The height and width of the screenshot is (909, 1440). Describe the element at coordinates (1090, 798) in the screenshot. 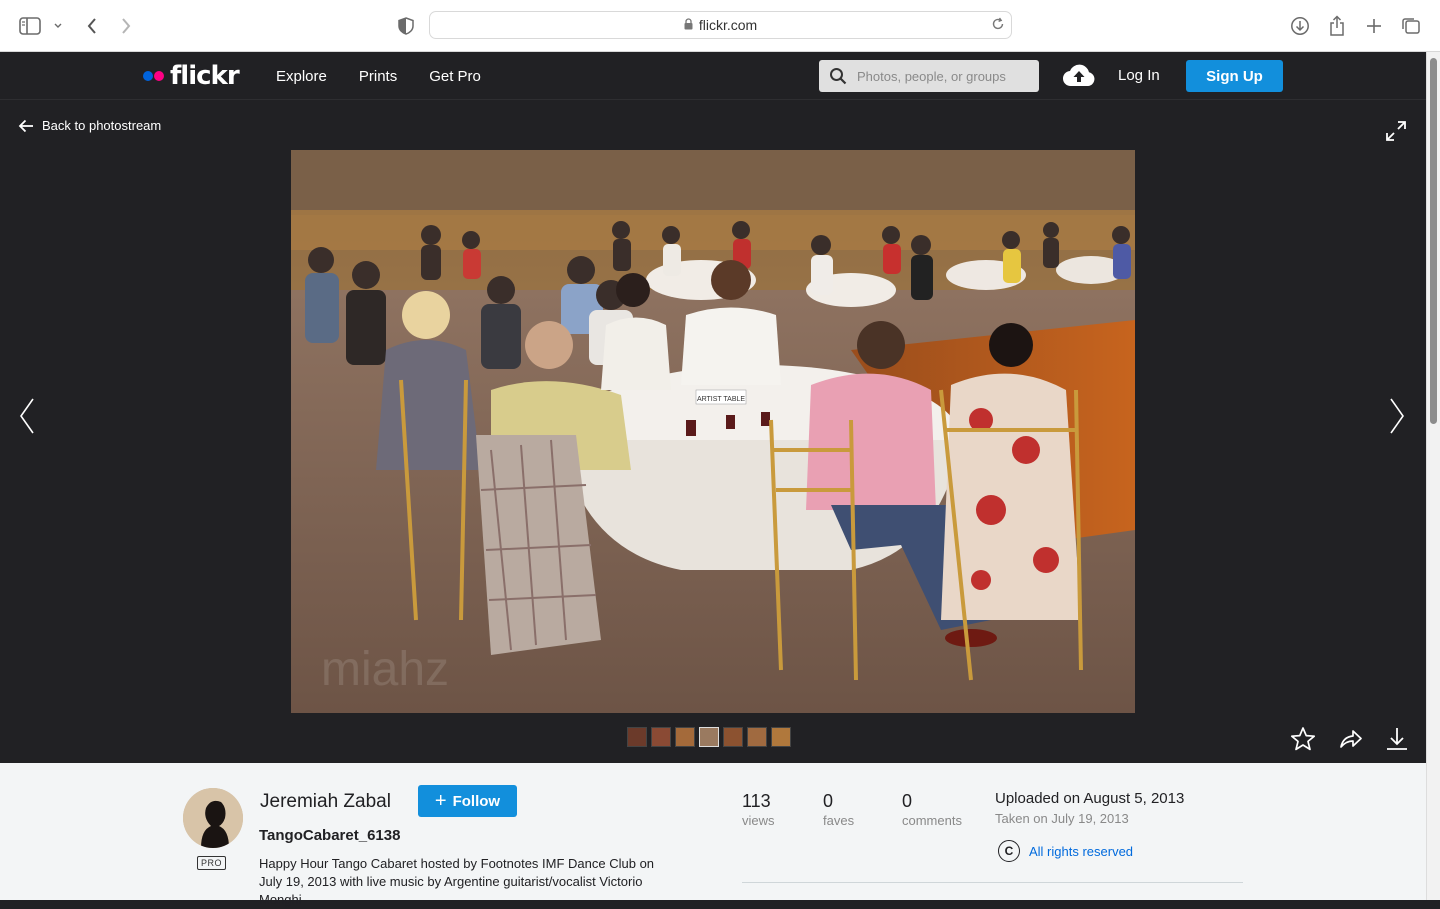

I see `upload-date: Uploaded on August 5, 2013` at that location.